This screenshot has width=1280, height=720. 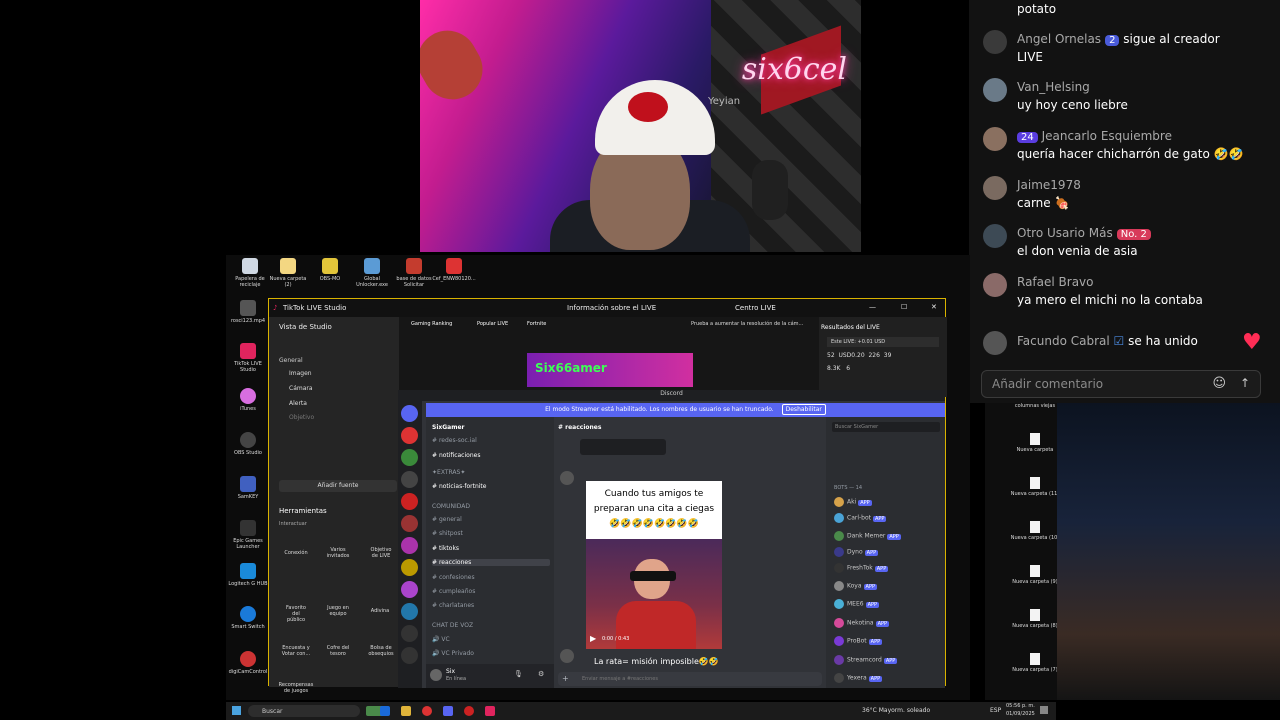 I want to click on category-label: CHAT DE VOZ, so click(x=452, y=625).